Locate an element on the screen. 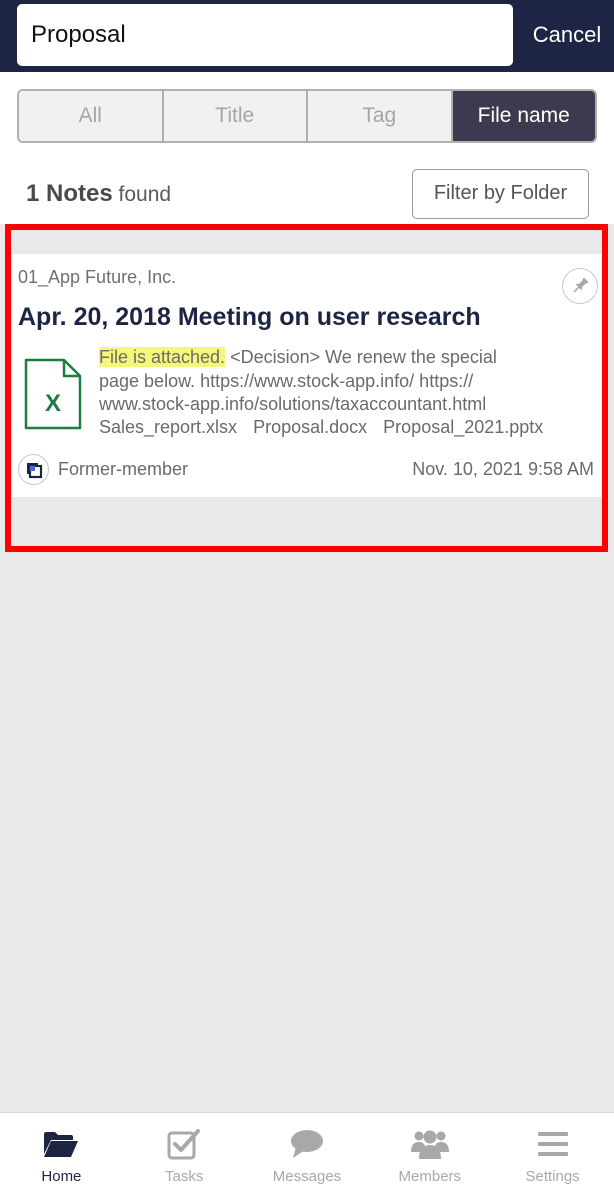 The width and height of the screenshot is (614, 1201). segment-all: All is located at coordinates (91, 116).